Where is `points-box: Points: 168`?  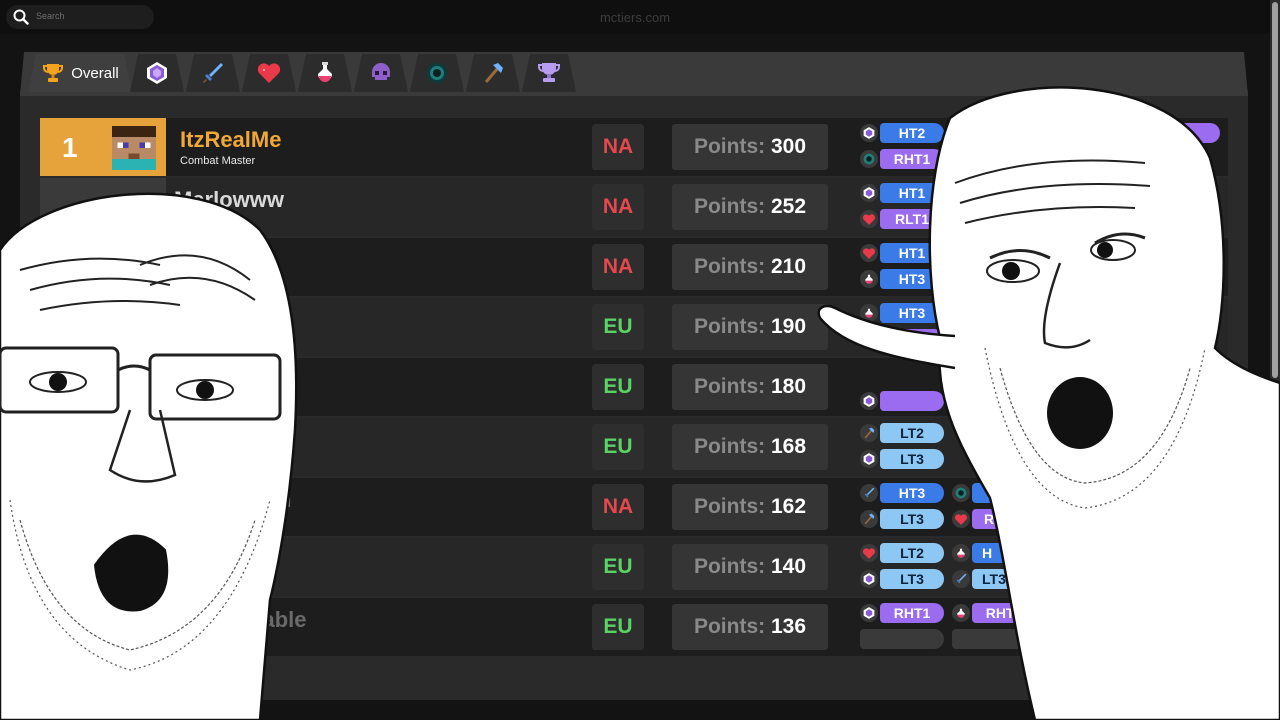
points-box: Points: 168 is located at coordinates (750, 447).